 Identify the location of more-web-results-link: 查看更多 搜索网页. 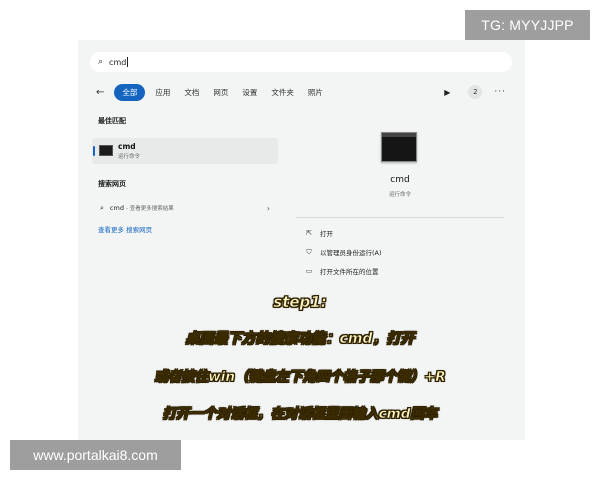
(125, 229).